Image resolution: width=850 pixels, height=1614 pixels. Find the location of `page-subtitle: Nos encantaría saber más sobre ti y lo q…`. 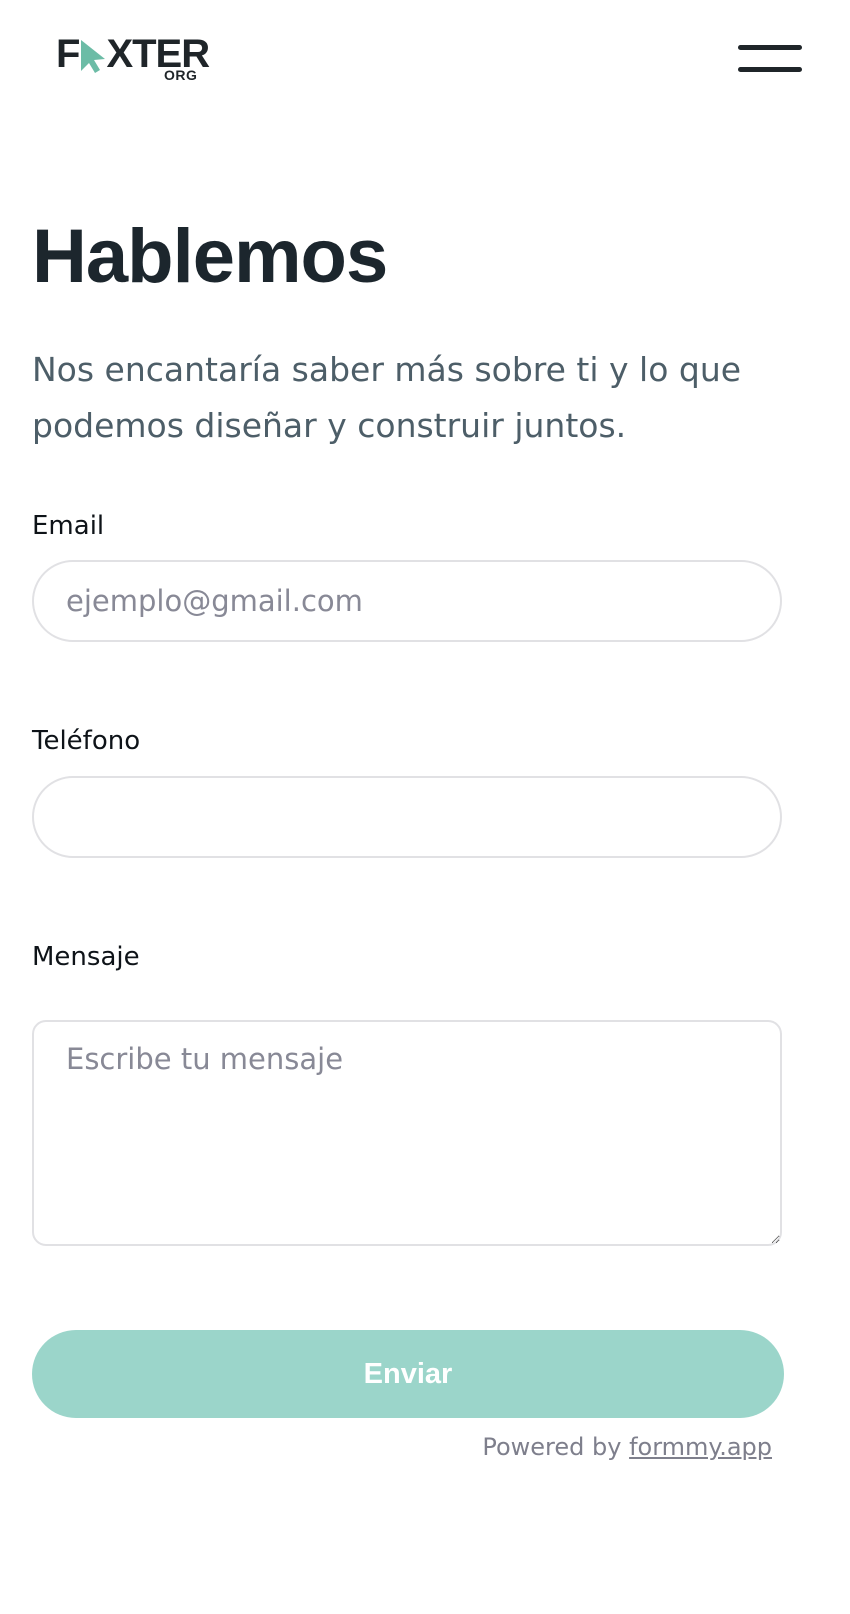

page-subtitle: Nos encantaría saber más sobre ti y lo q… is located at coordinates (387, 397).